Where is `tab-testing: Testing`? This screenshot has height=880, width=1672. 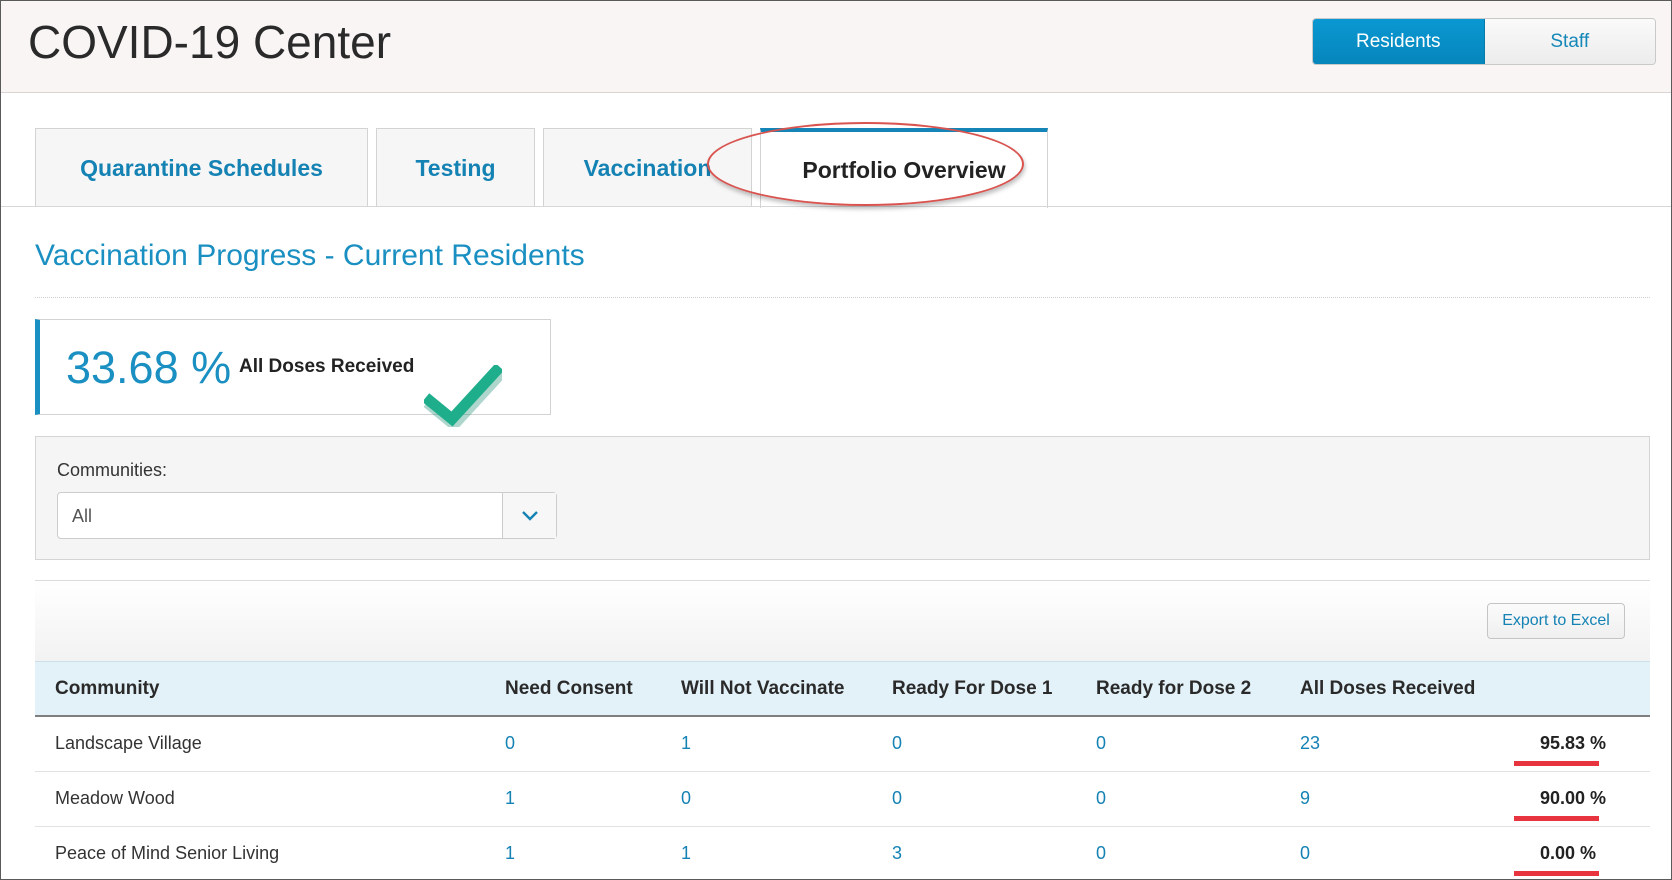
tab-testing: Testing is located at coordinates (455, 167).